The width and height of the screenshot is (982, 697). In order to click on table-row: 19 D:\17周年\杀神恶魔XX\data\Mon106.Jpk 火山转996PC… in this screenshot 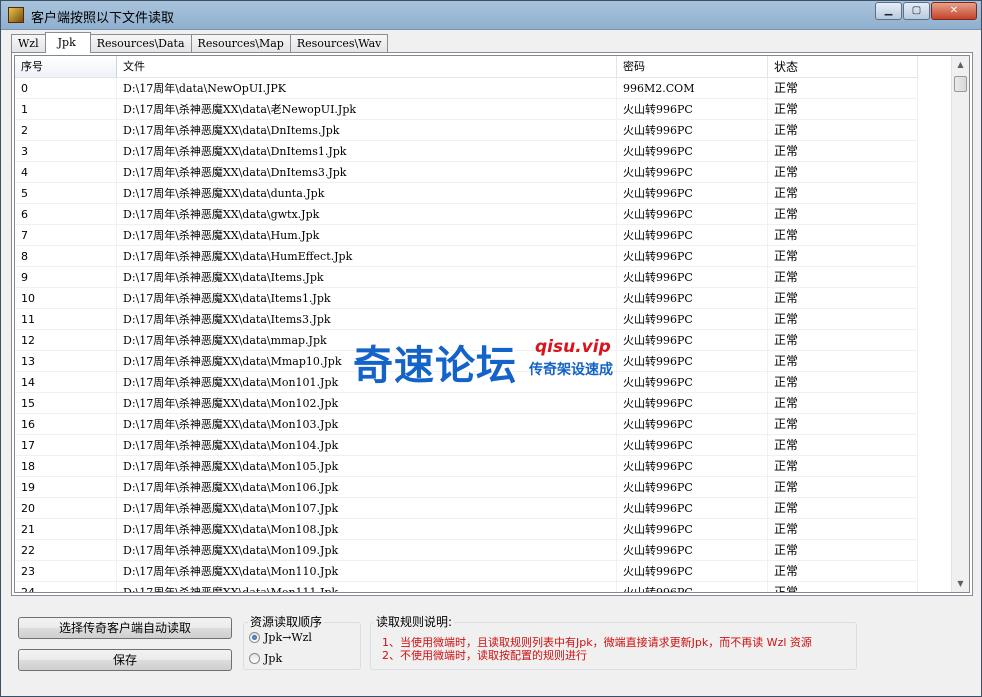, I will do `click(466, 487)`.